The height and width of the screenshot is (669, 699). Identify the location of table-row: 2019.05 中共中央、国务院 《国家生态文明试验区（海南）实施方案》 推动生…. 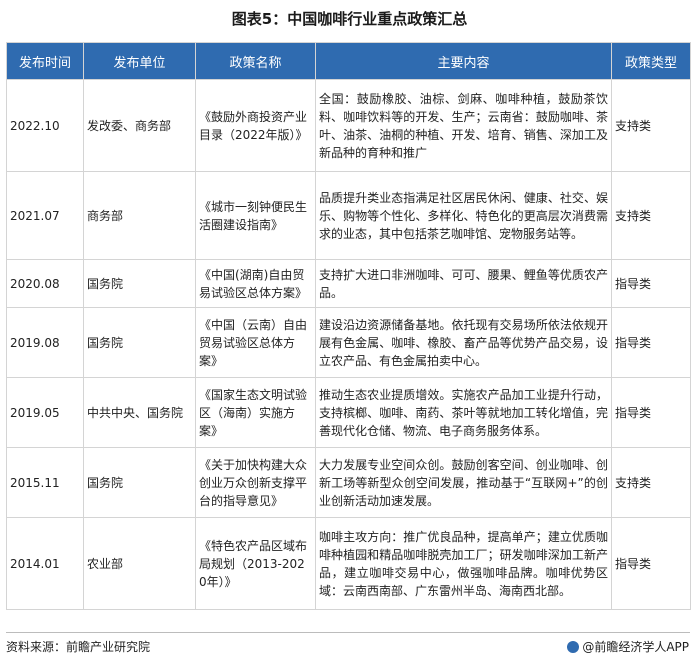
(348, 412).